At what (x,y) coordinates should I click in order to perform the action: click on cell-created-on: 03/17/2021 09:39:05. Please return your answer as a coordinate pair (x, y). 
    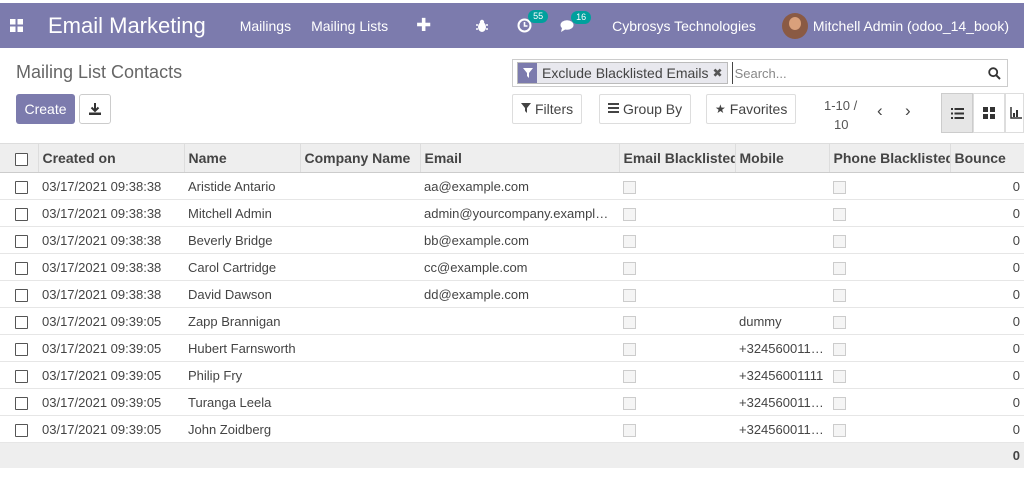
    Looking at the image, I should click on (111, 321).